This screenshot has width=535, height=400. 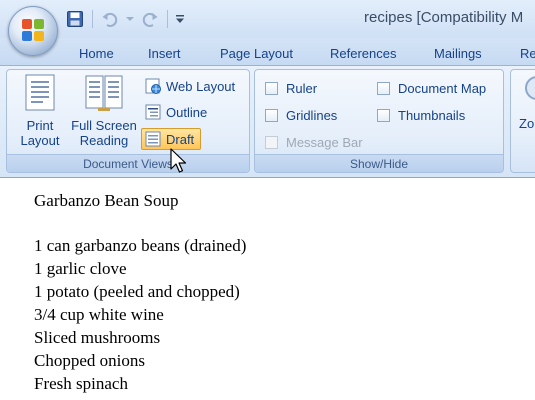 What do you see at coordinates (312, 115) in the screenshot?
I see `gridlines-label: Gridlines` at bounding box center [312, 115].